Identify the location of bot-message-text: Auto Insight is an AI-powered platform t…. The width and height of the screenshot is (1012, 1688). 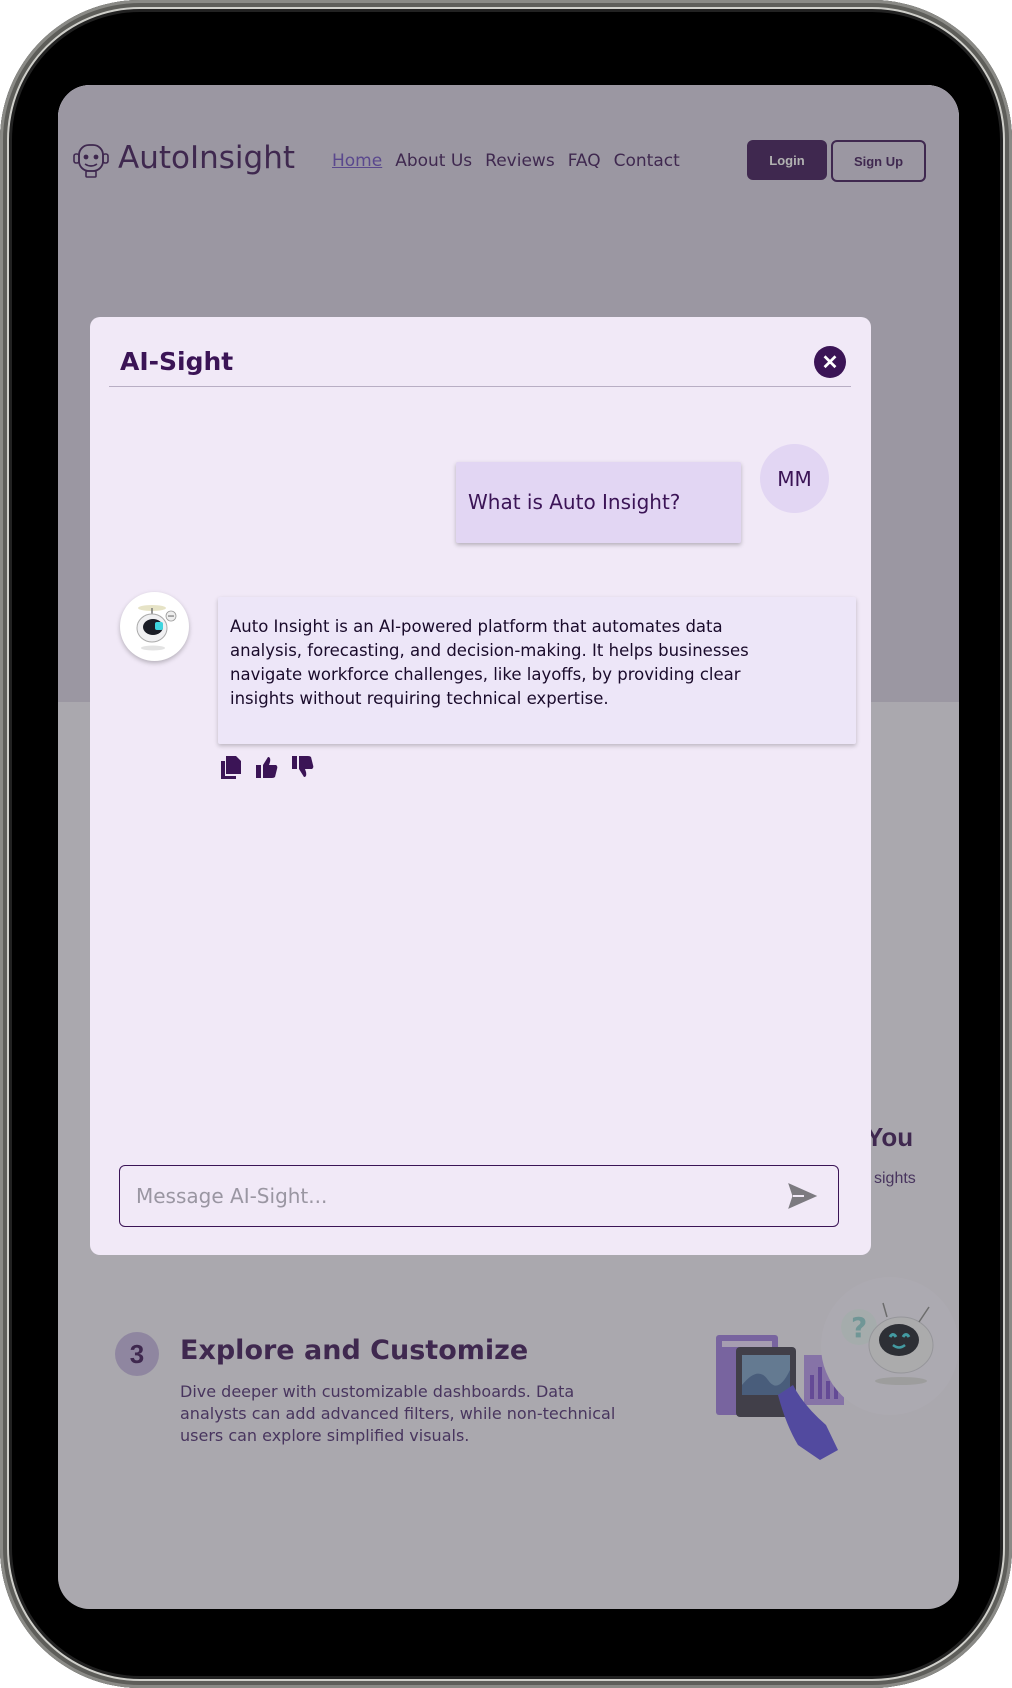
(489, 662).